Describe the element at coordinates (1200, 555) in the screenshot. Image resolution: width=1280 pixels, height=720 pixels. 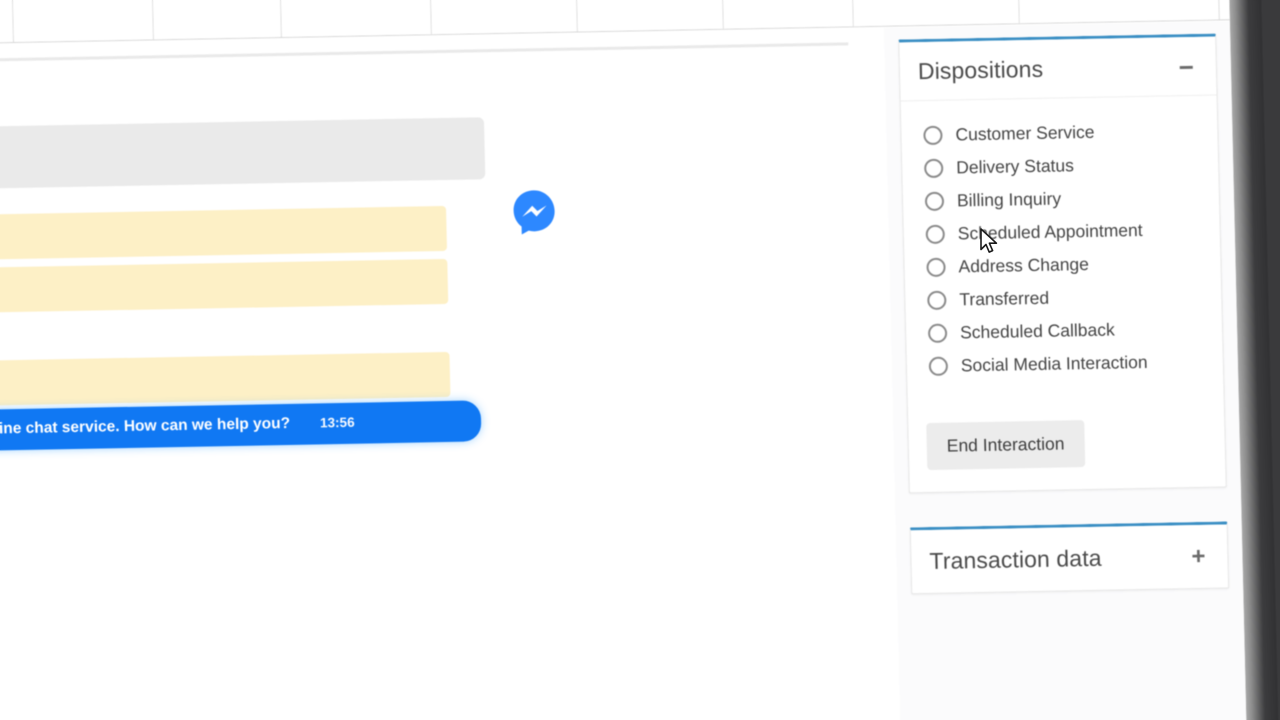
I see `plus-icon: +` at that location.